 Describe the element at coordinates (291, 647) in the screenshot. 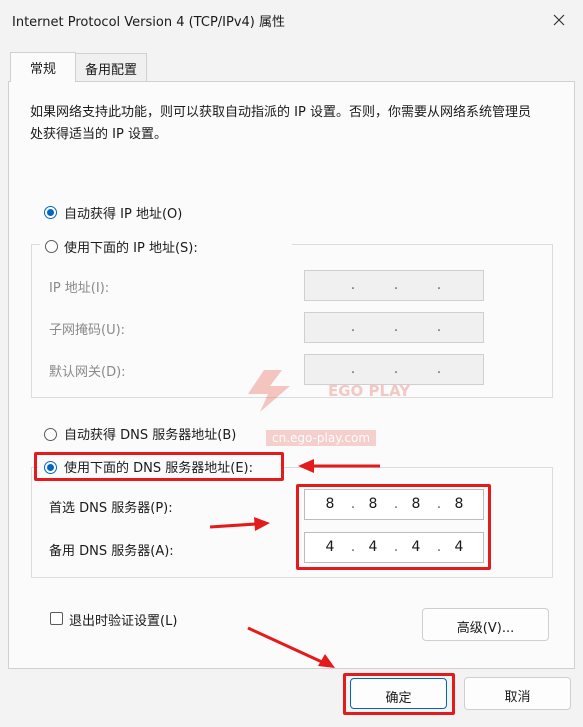

I see `arrow-to-ok-icon` at that location.